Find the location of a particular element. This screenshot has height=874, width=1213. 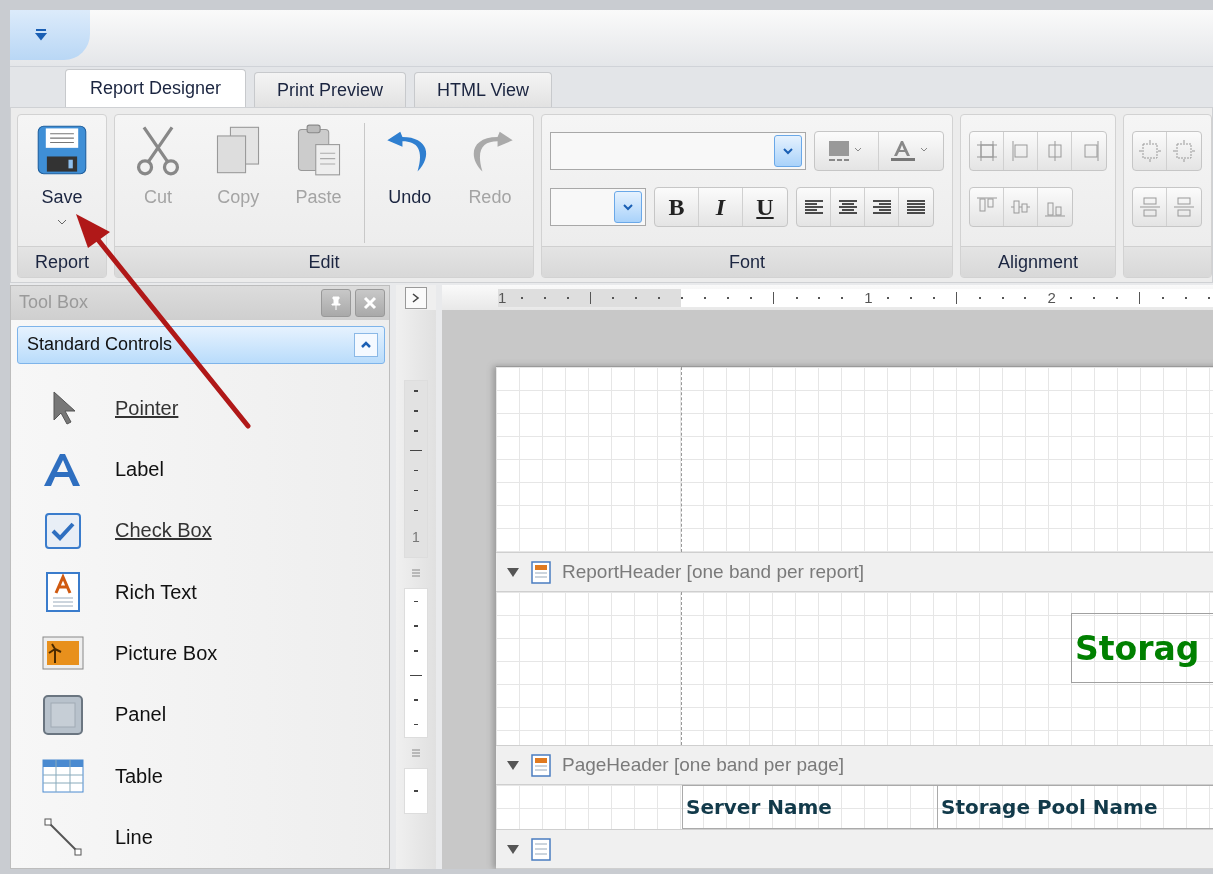

group-label: Edit is located at coordinates (324, 261).